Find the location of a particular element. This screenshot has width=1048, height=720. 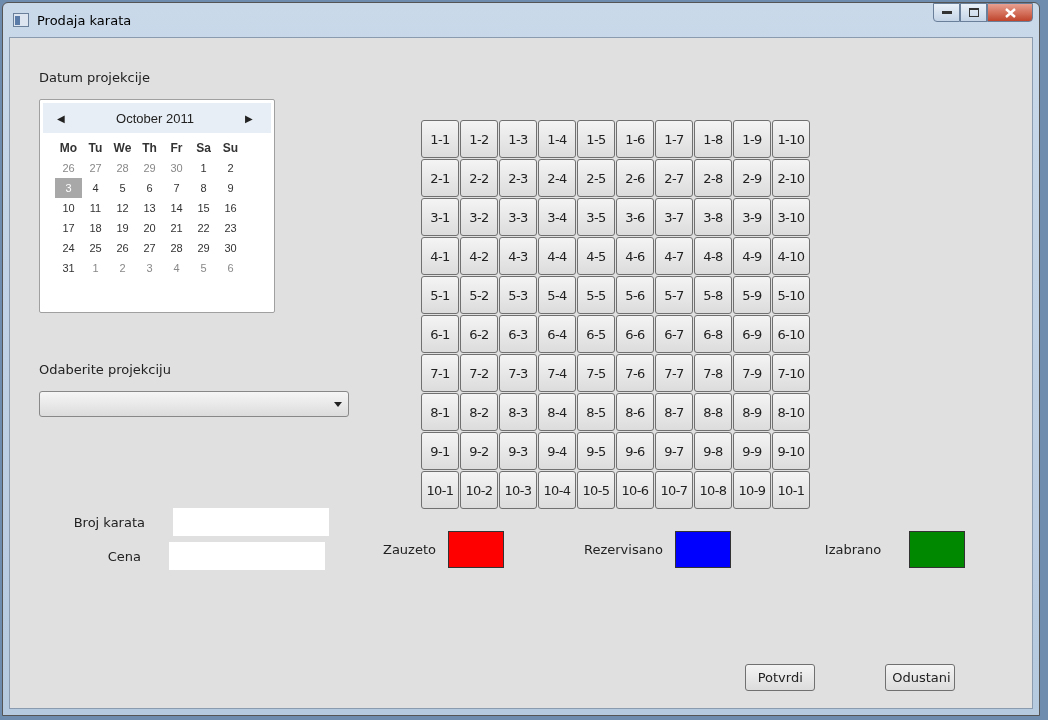

seat-button: 7-2 is located at coordinates (479, 373).